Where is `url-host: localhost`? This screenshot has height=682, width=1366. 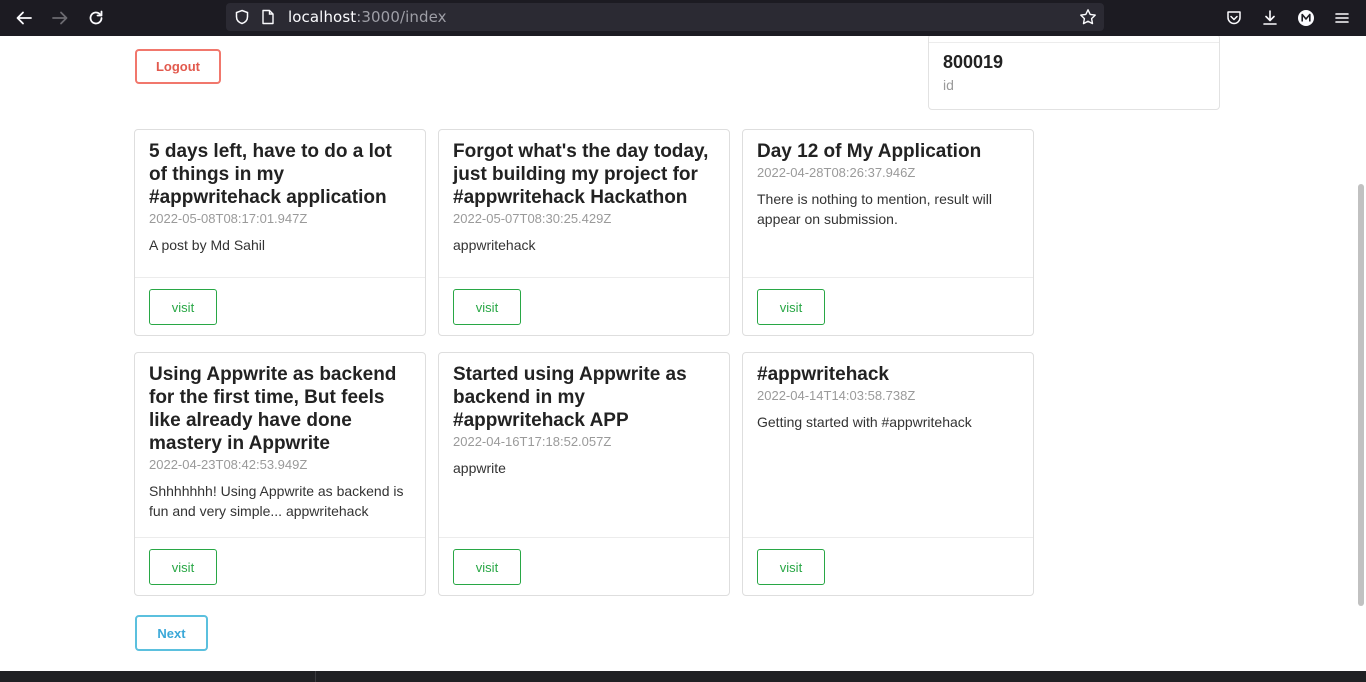 url-host: localhost is located at coordinates (322, 17).